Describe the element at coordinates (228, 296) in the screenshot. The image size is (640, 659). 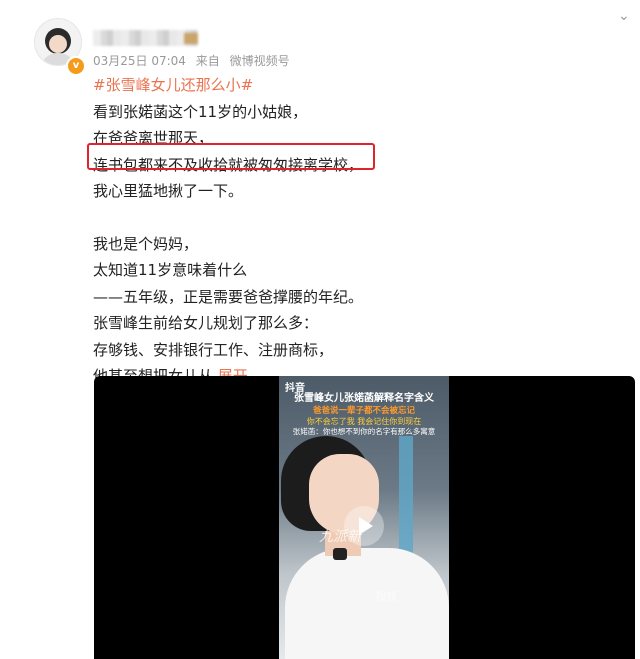
I see `post-line: ——五年级，正是需要爸爸撑腰的年纪。` at that location.